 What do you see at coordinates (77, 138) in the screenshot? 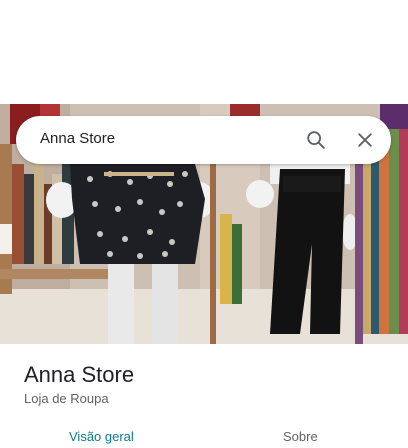
I see `search-input: Anna Store` at bounding box center [77, 138].